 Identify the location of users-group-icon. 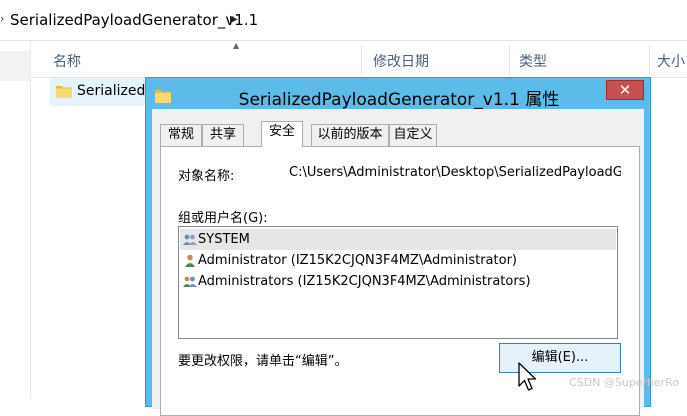
(190, 281).